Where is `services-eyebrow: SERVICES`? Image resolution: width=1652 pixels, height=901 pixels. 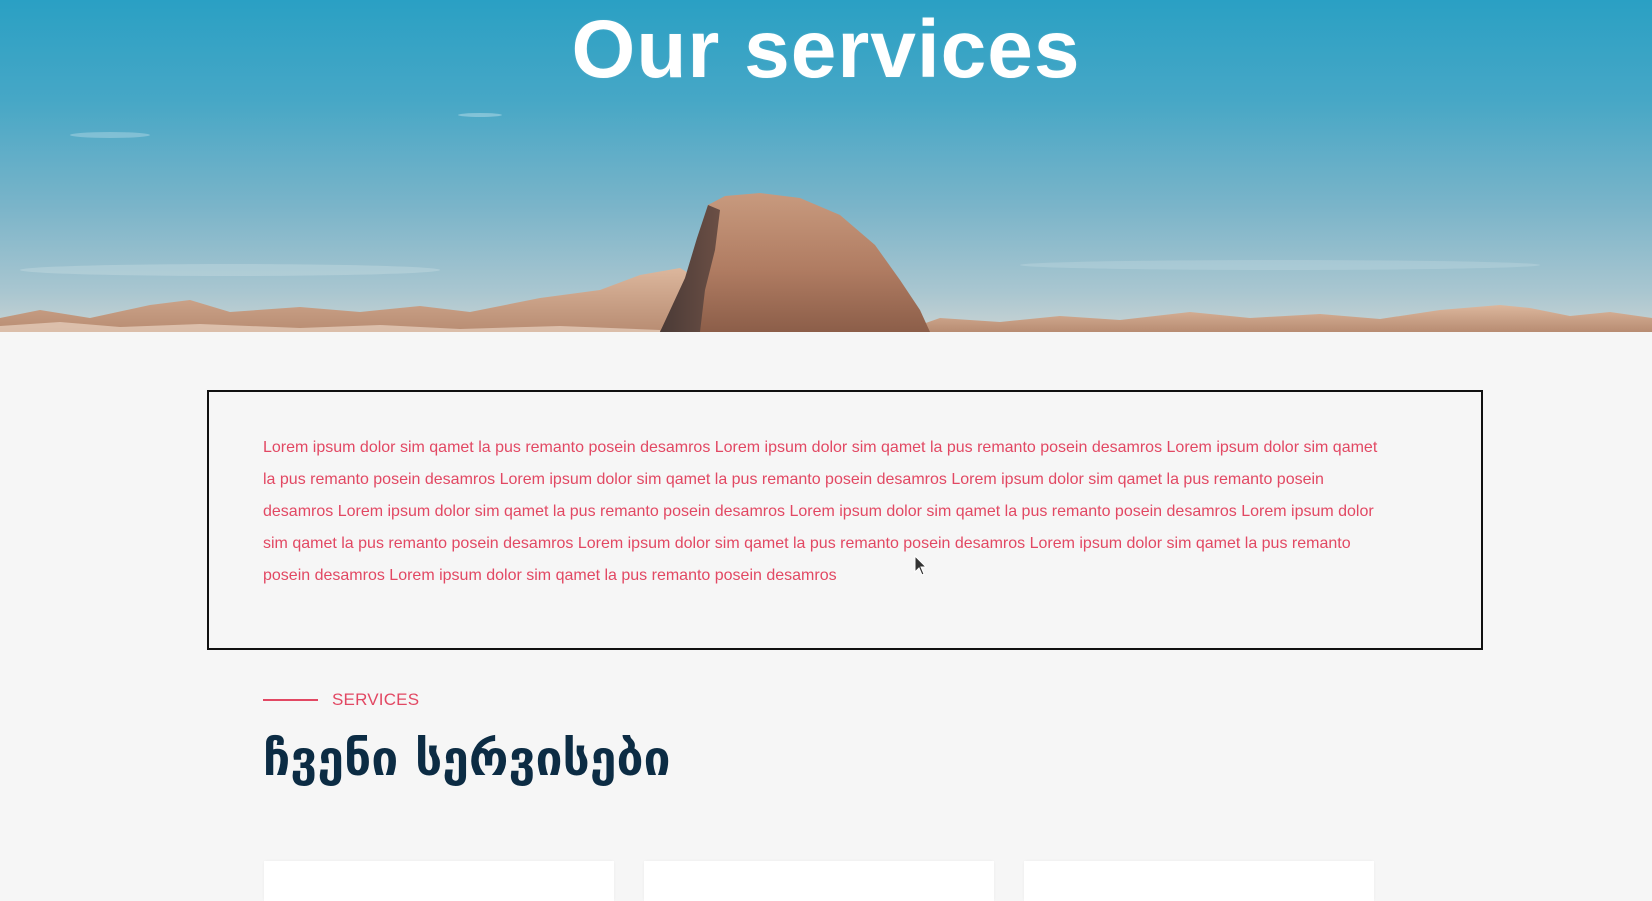
services-eyebrow: SERVICES is located at coordinates (341, 700).